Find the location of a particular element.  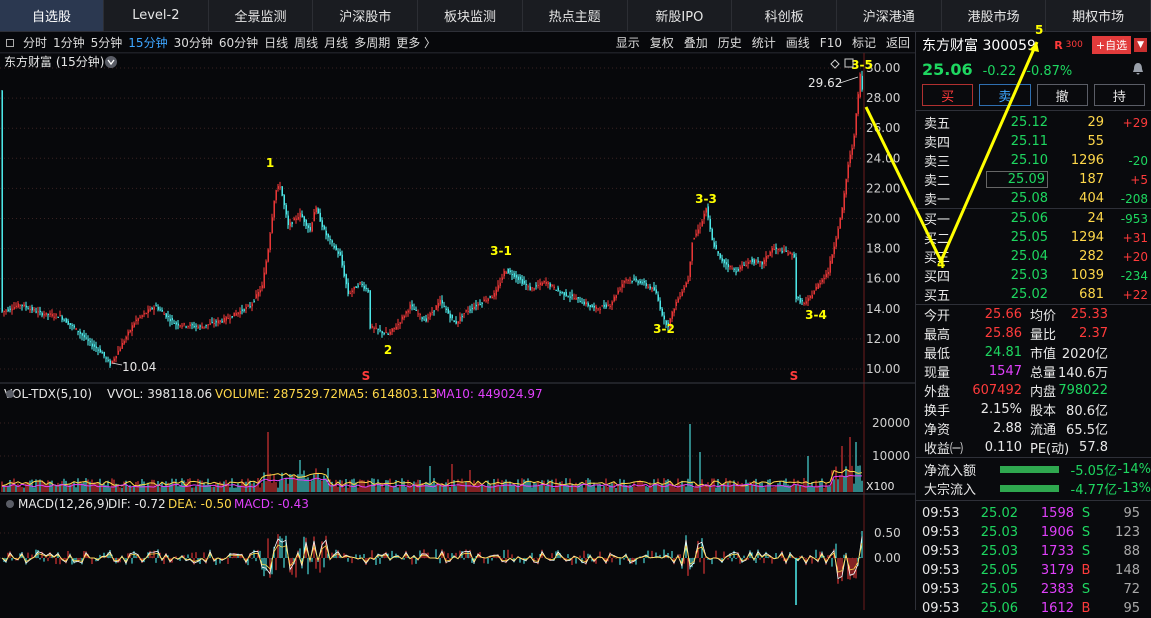

period-5: 60分钟 is located at coordinates (238, 42).